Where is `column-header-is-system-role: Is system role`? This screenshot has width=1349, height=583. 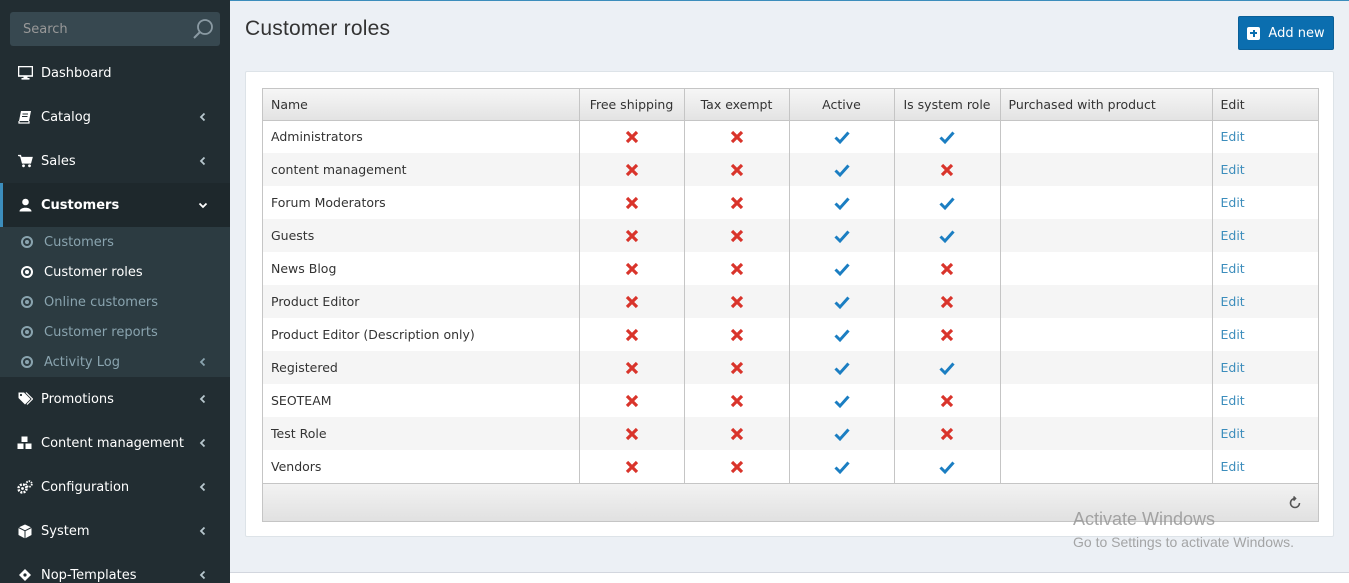 column-header-is-system-role: Is system role is located at coordinates (947, 105).